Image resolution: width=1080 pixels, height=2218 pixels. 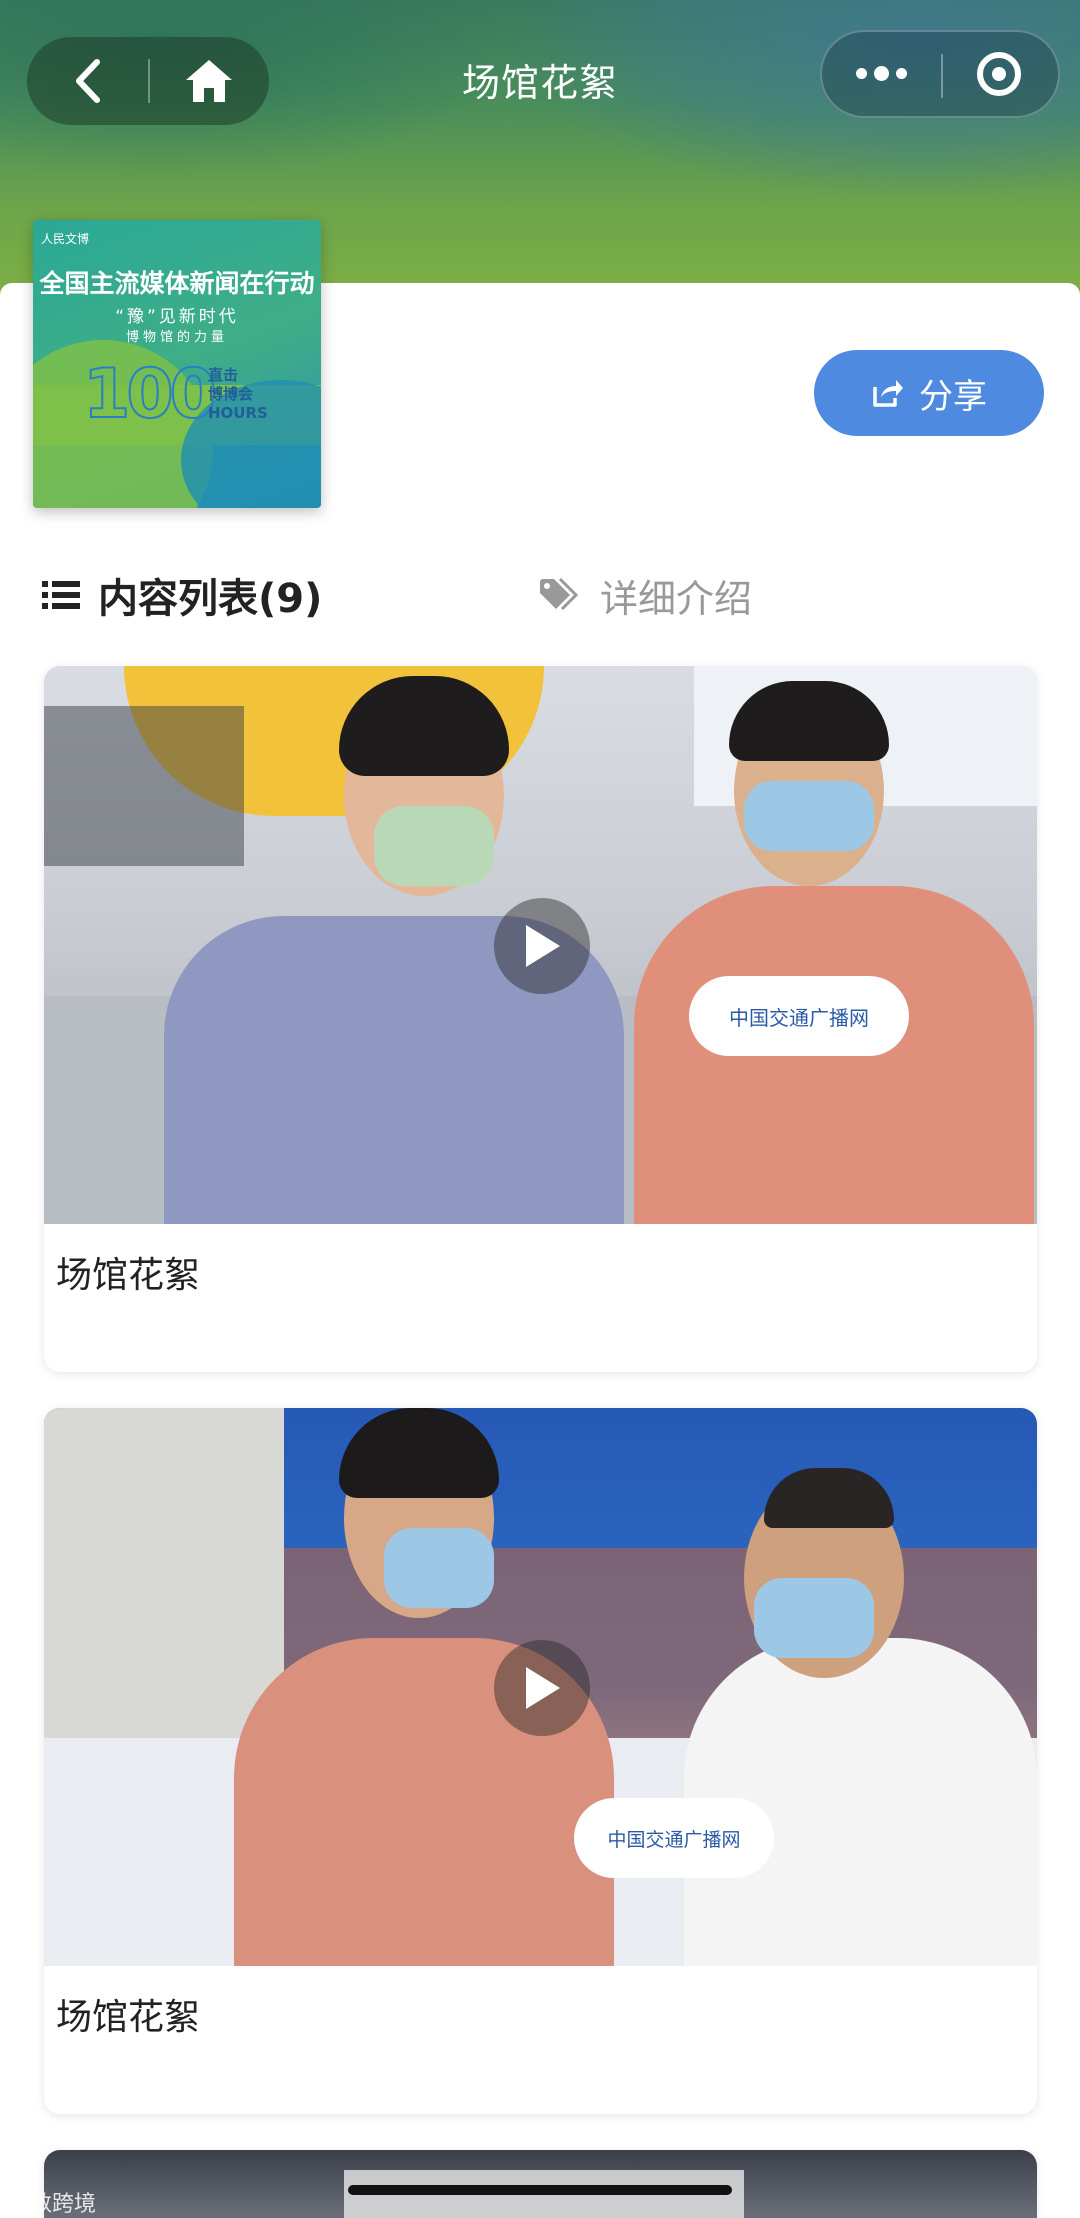 I want to click on cover-side-text: 直击 博博会 HOURS, so click(x=238, y=394).